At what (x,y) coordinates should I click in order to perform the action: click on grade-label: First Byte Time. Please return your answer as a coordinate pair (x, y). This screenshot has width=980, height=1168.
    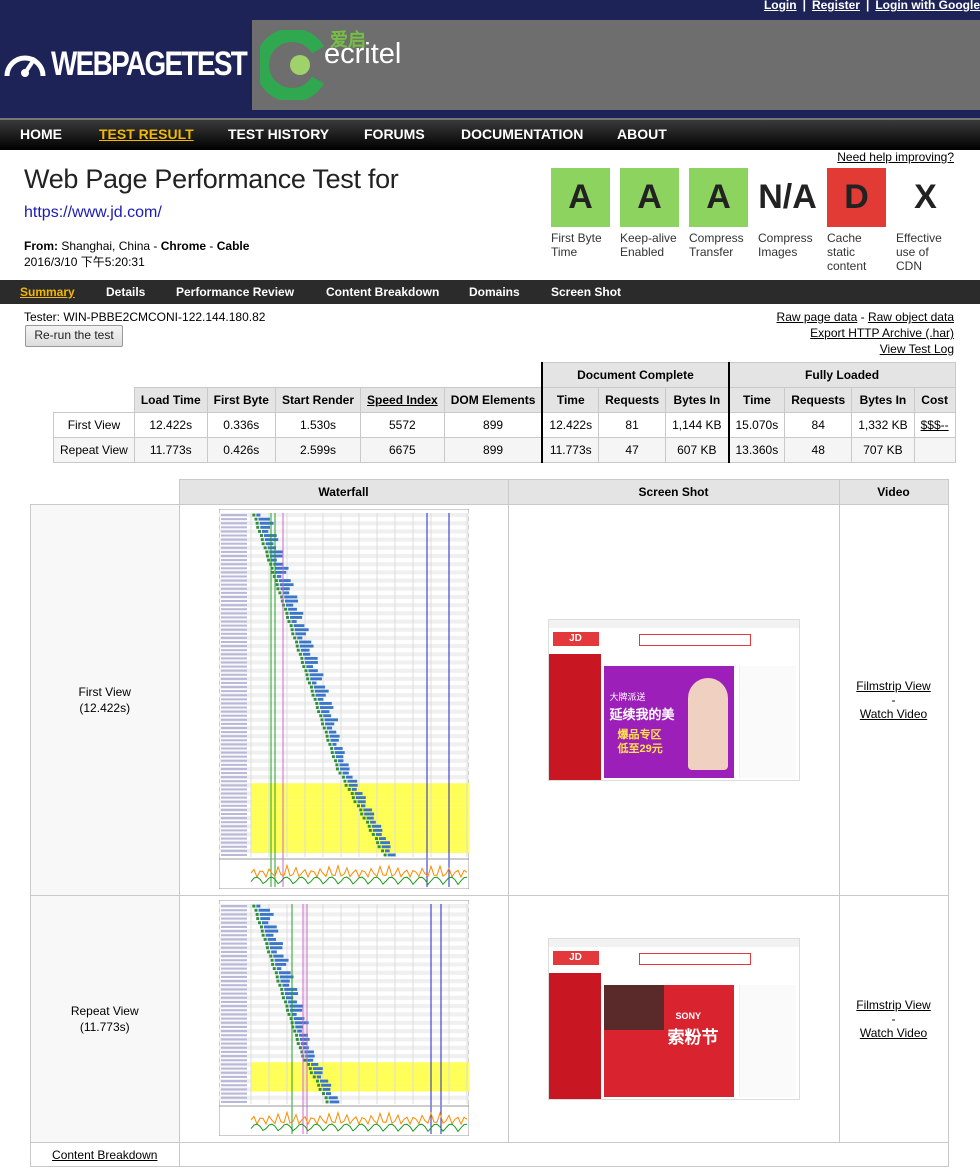
    Looking at the image, I should click on (576, 245).